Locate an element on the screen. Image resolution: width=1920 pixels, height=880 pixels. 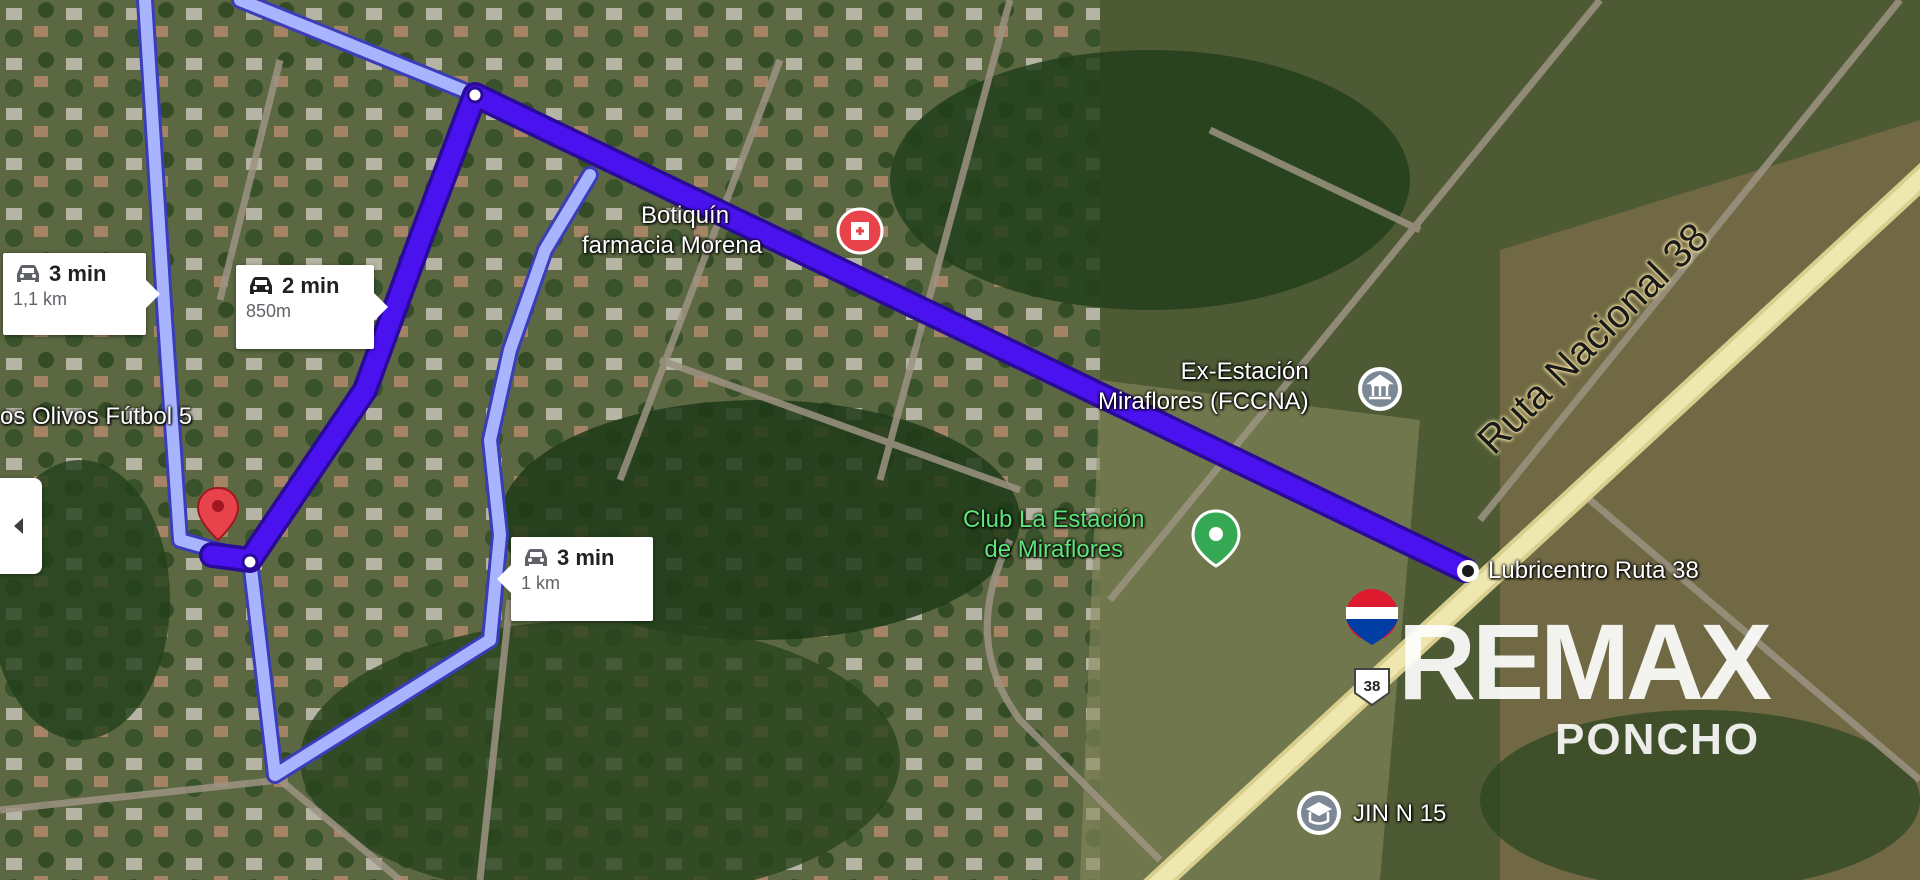
poi-line: os Olivos Fútbol 5 is located at coordinates (96, 416).